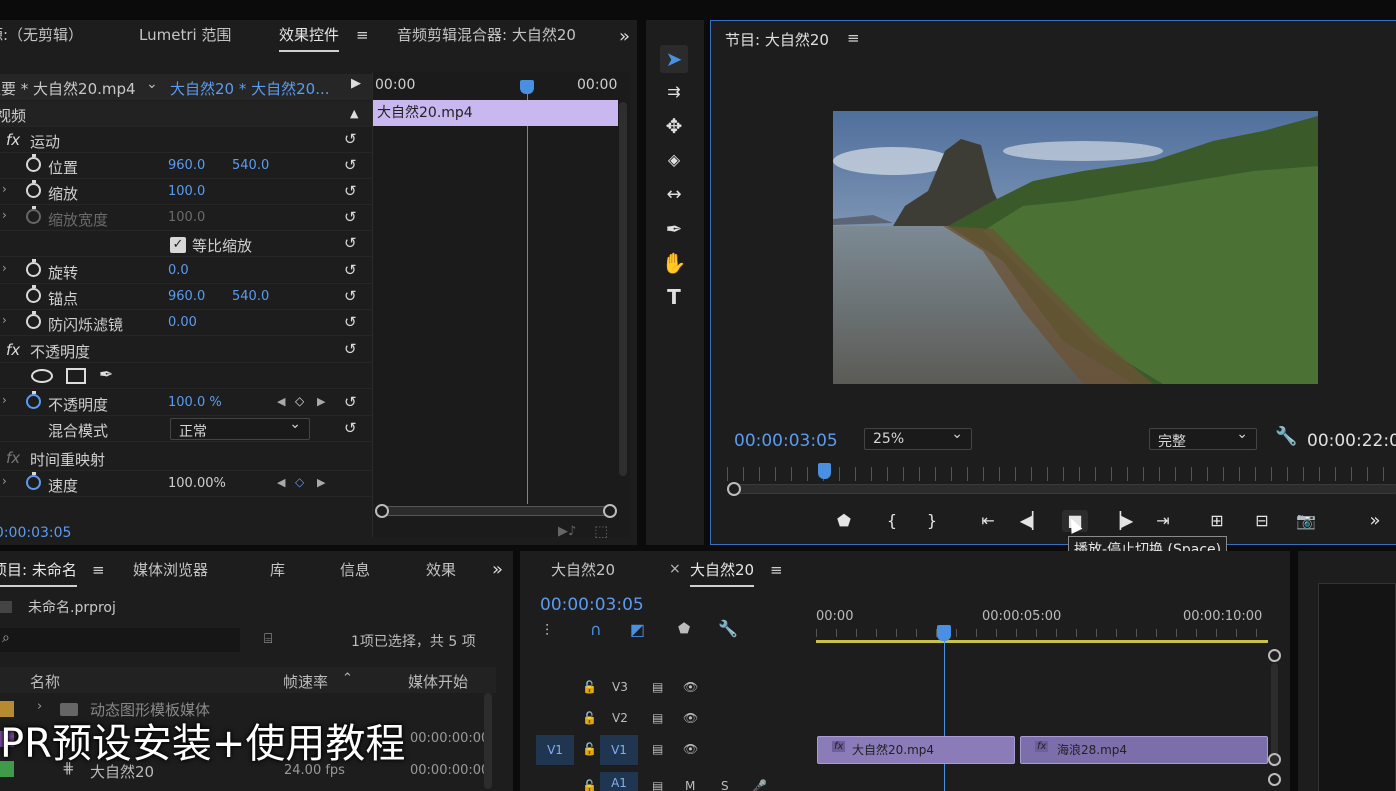 Image resolution: width=1396 pixels, height=791 pixels. I want to click on microphone-icon: 🎤, so click(759, 785).